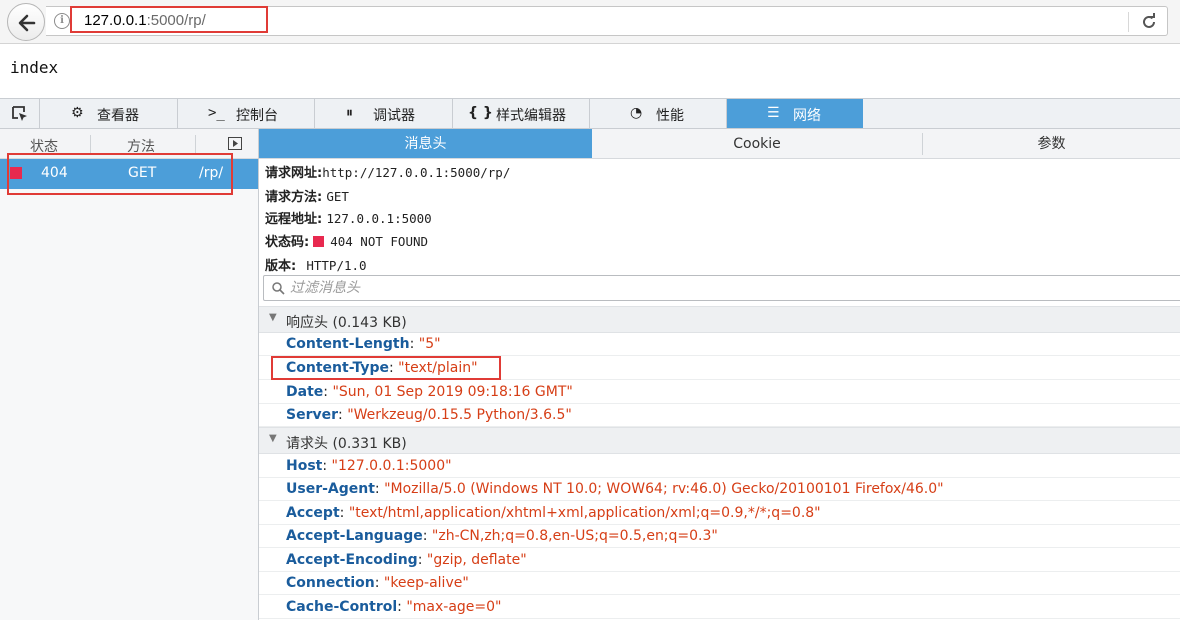 The width and height of the screenshot is (1180, 620). What do you see at coordinates (719, 319) in the screenshot?
I see `response-headers-section: ▼ 响应头 (0.143 KB)` at bounding box center [719, 319].